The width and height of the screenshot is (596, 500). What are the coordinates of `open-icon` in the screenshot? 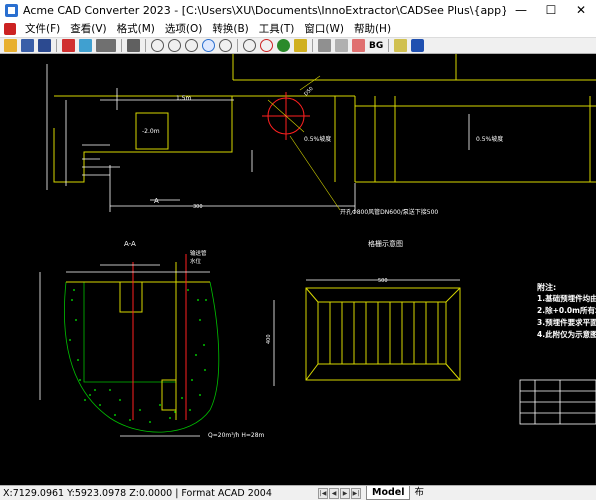 It's located at (10, 45).